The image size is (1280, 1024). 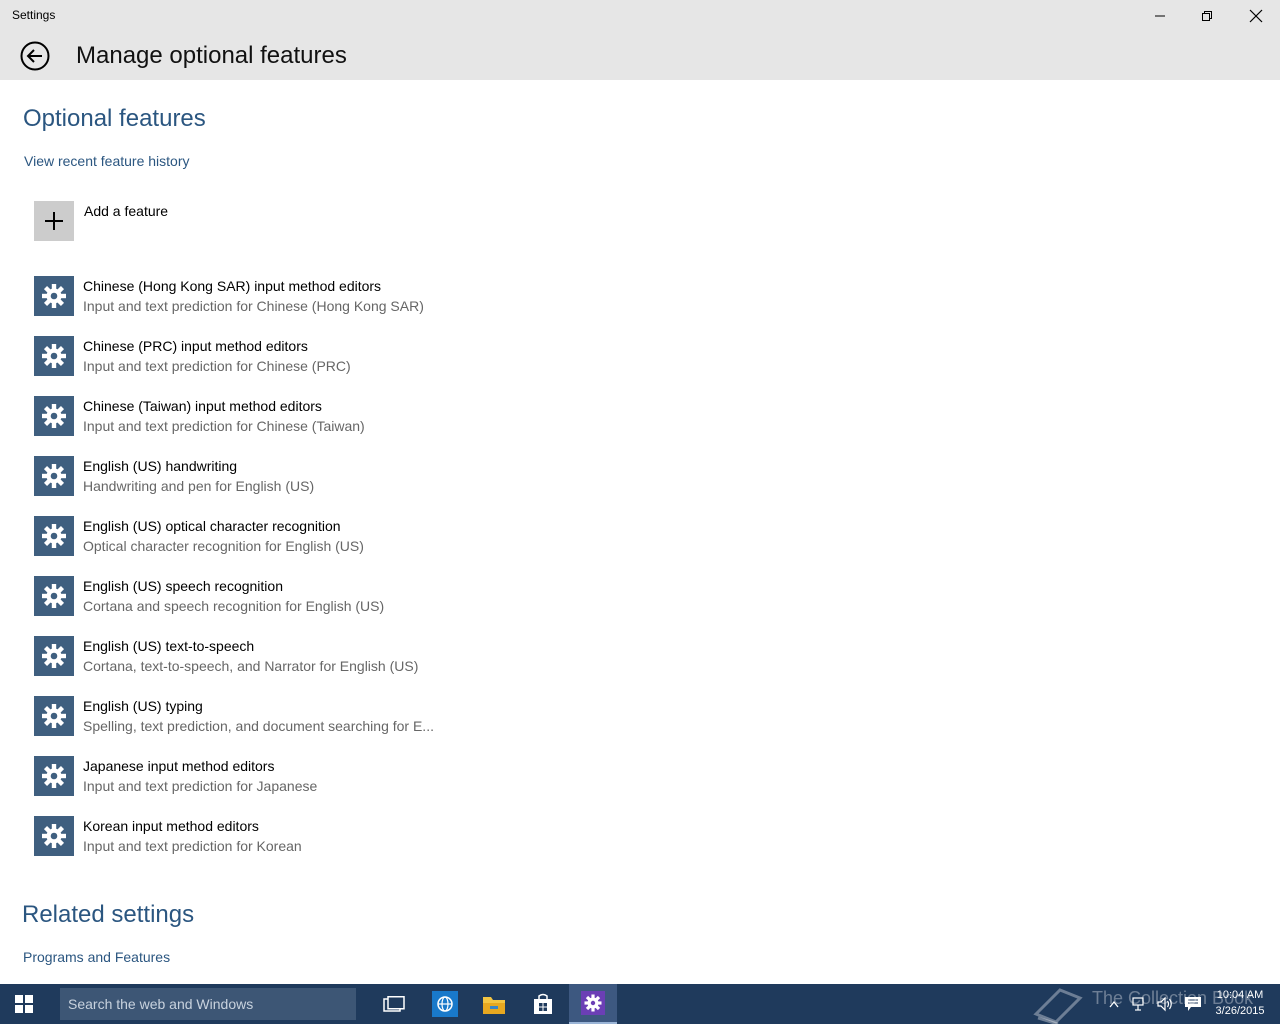 I want to click on task-view-button, so click(x=394, y=1004).